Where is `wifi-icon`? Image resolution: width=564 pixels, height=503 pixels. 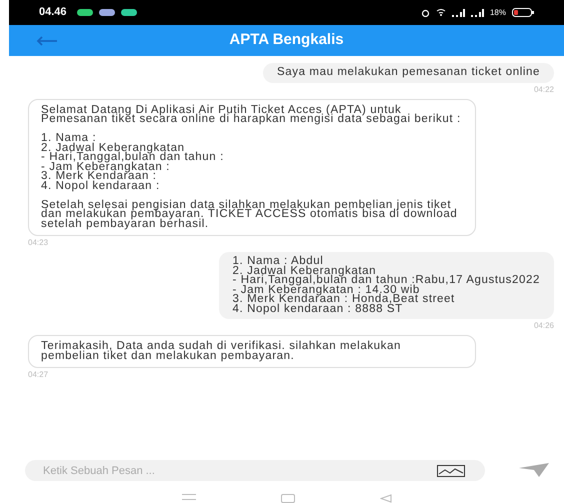
wifi-icon is located at coordinates (441, 12).